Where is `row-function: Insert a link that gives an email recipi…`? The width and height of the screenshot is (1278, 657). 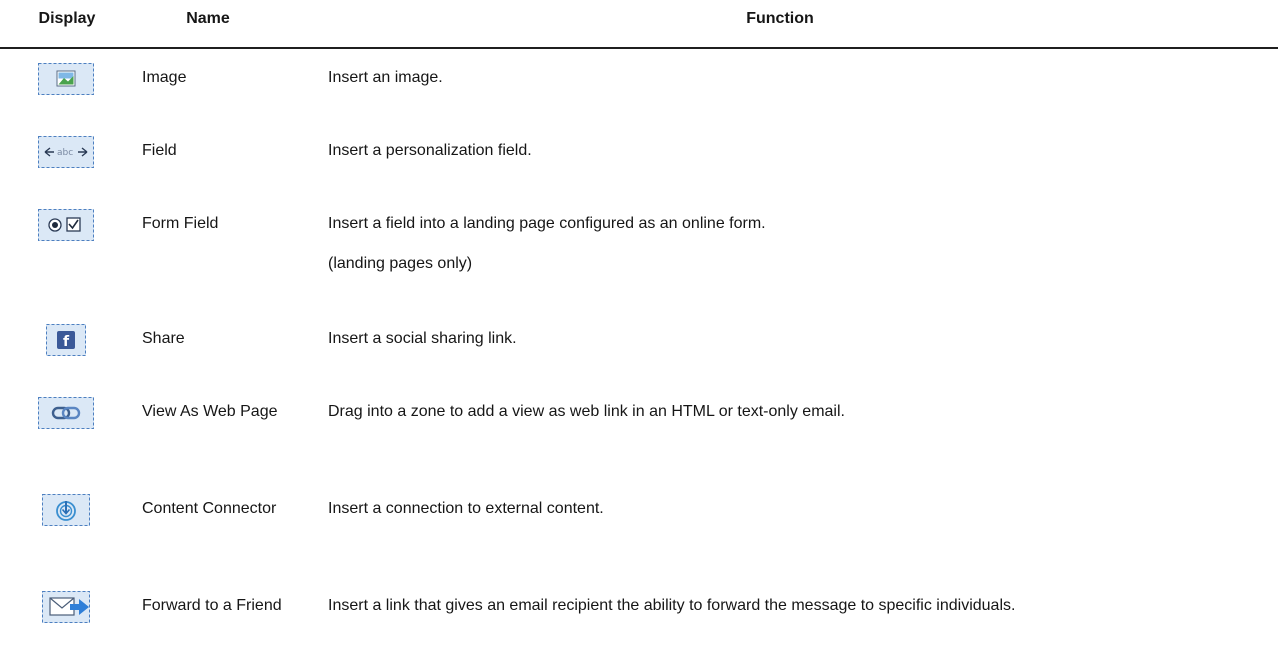 row-function: Insert a link that gives an email recipi… is located at coordinates (798, 606).